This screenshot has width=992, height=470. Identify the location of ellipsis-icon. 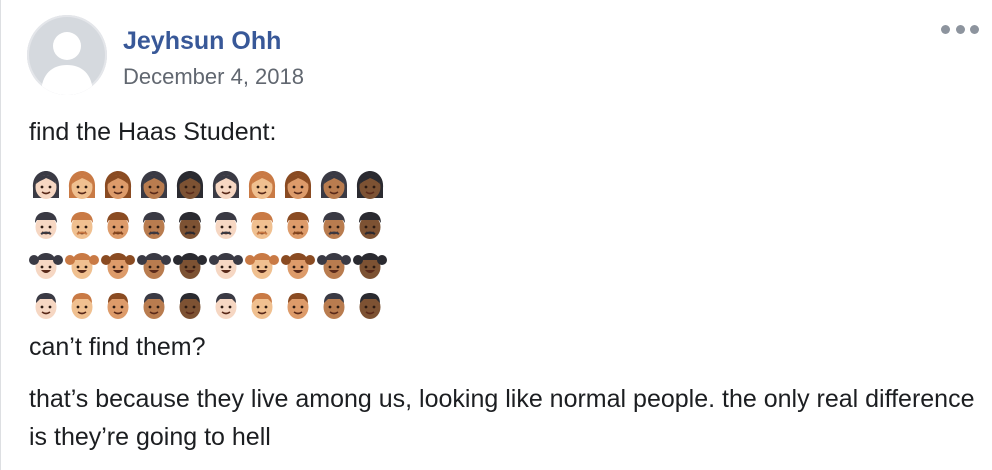
(960, 29).